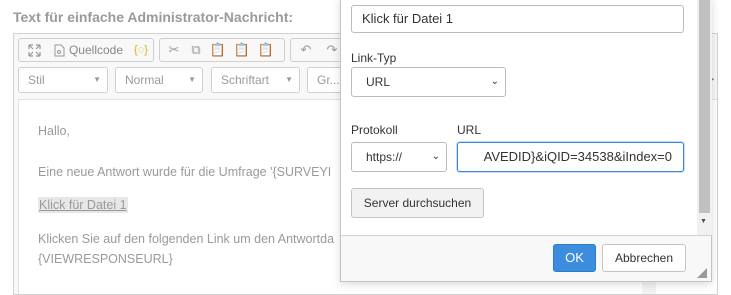 The width and height of the screenshot is (731, 295). Describe the element at coordinates (105, 259) in the screenshot. I see `editor-line: {VIEWRESPONSEURL}` at that location.